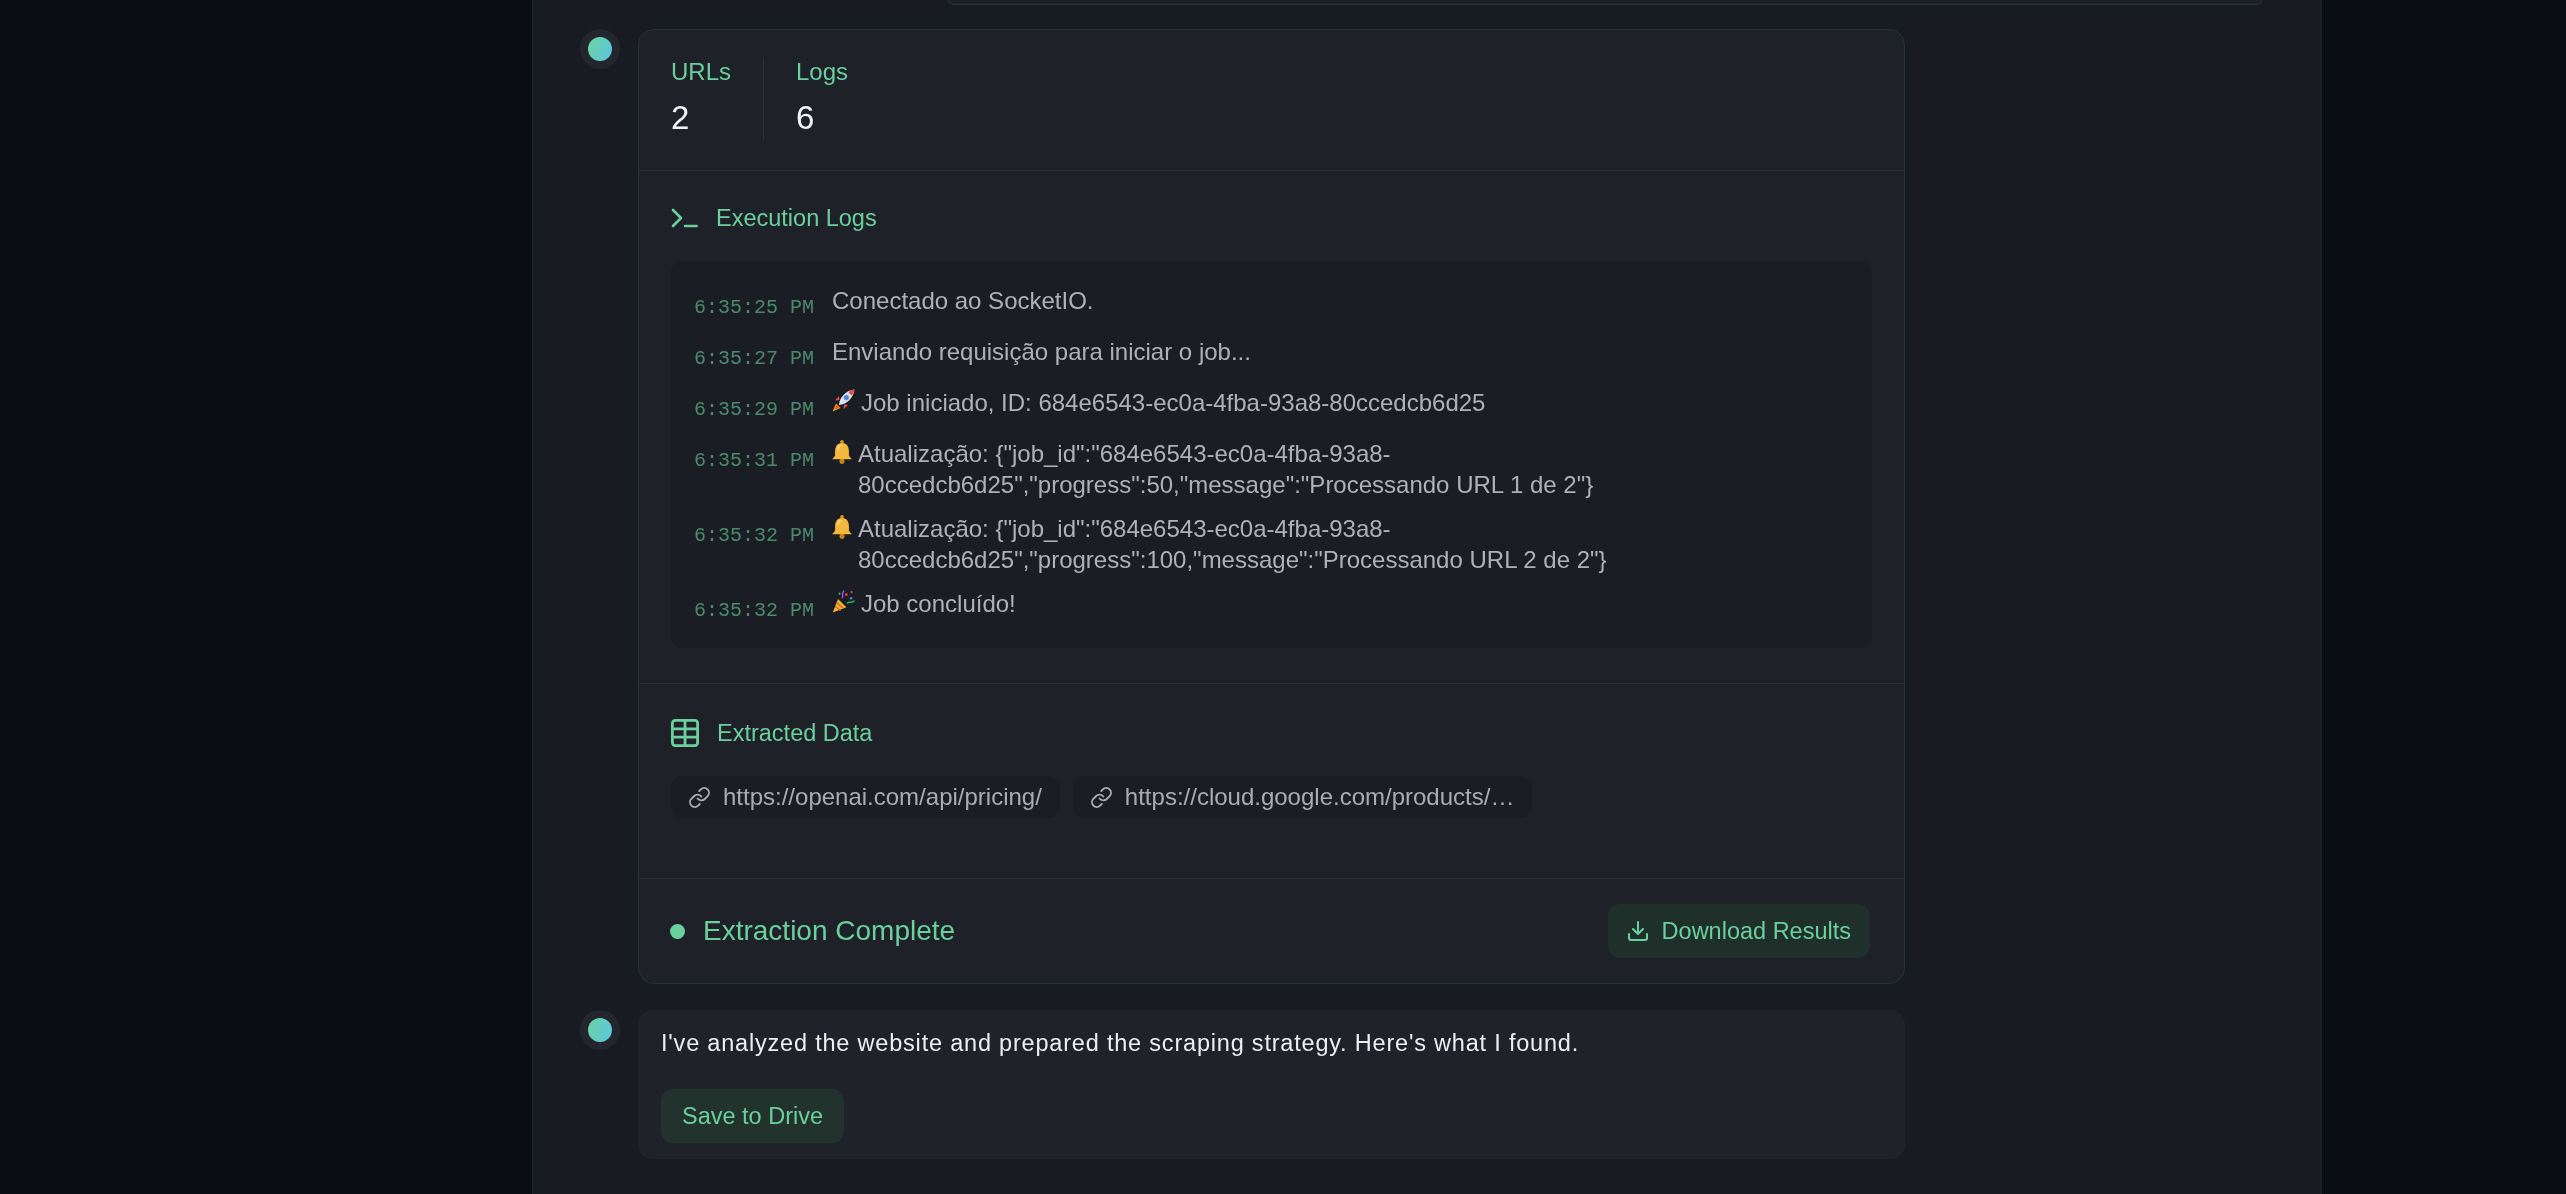  Describe the element at coordinates (754, 308) in the screenshot. I see `log-timestamp: 6:35:25 PM` at that location.